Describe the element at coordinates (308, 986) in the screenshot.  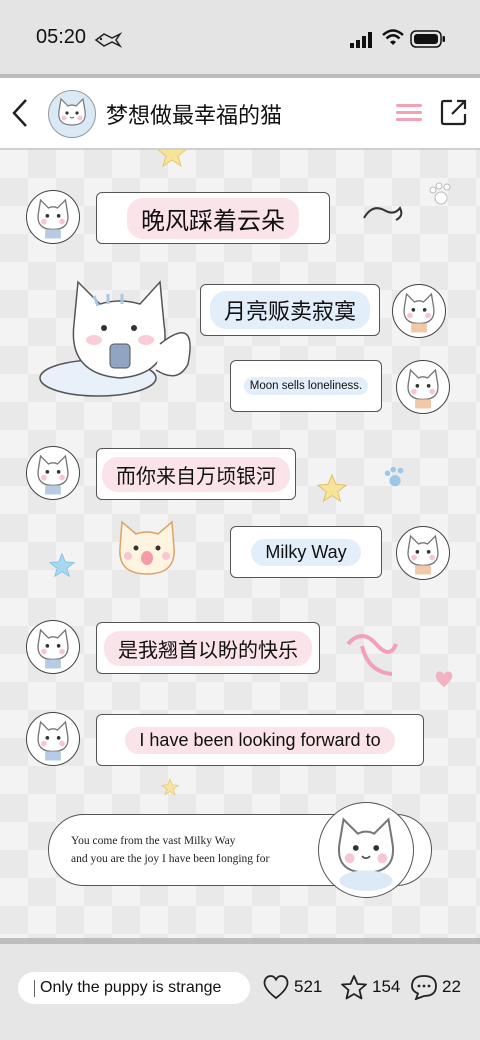
I see `like-count: 521` at that location.